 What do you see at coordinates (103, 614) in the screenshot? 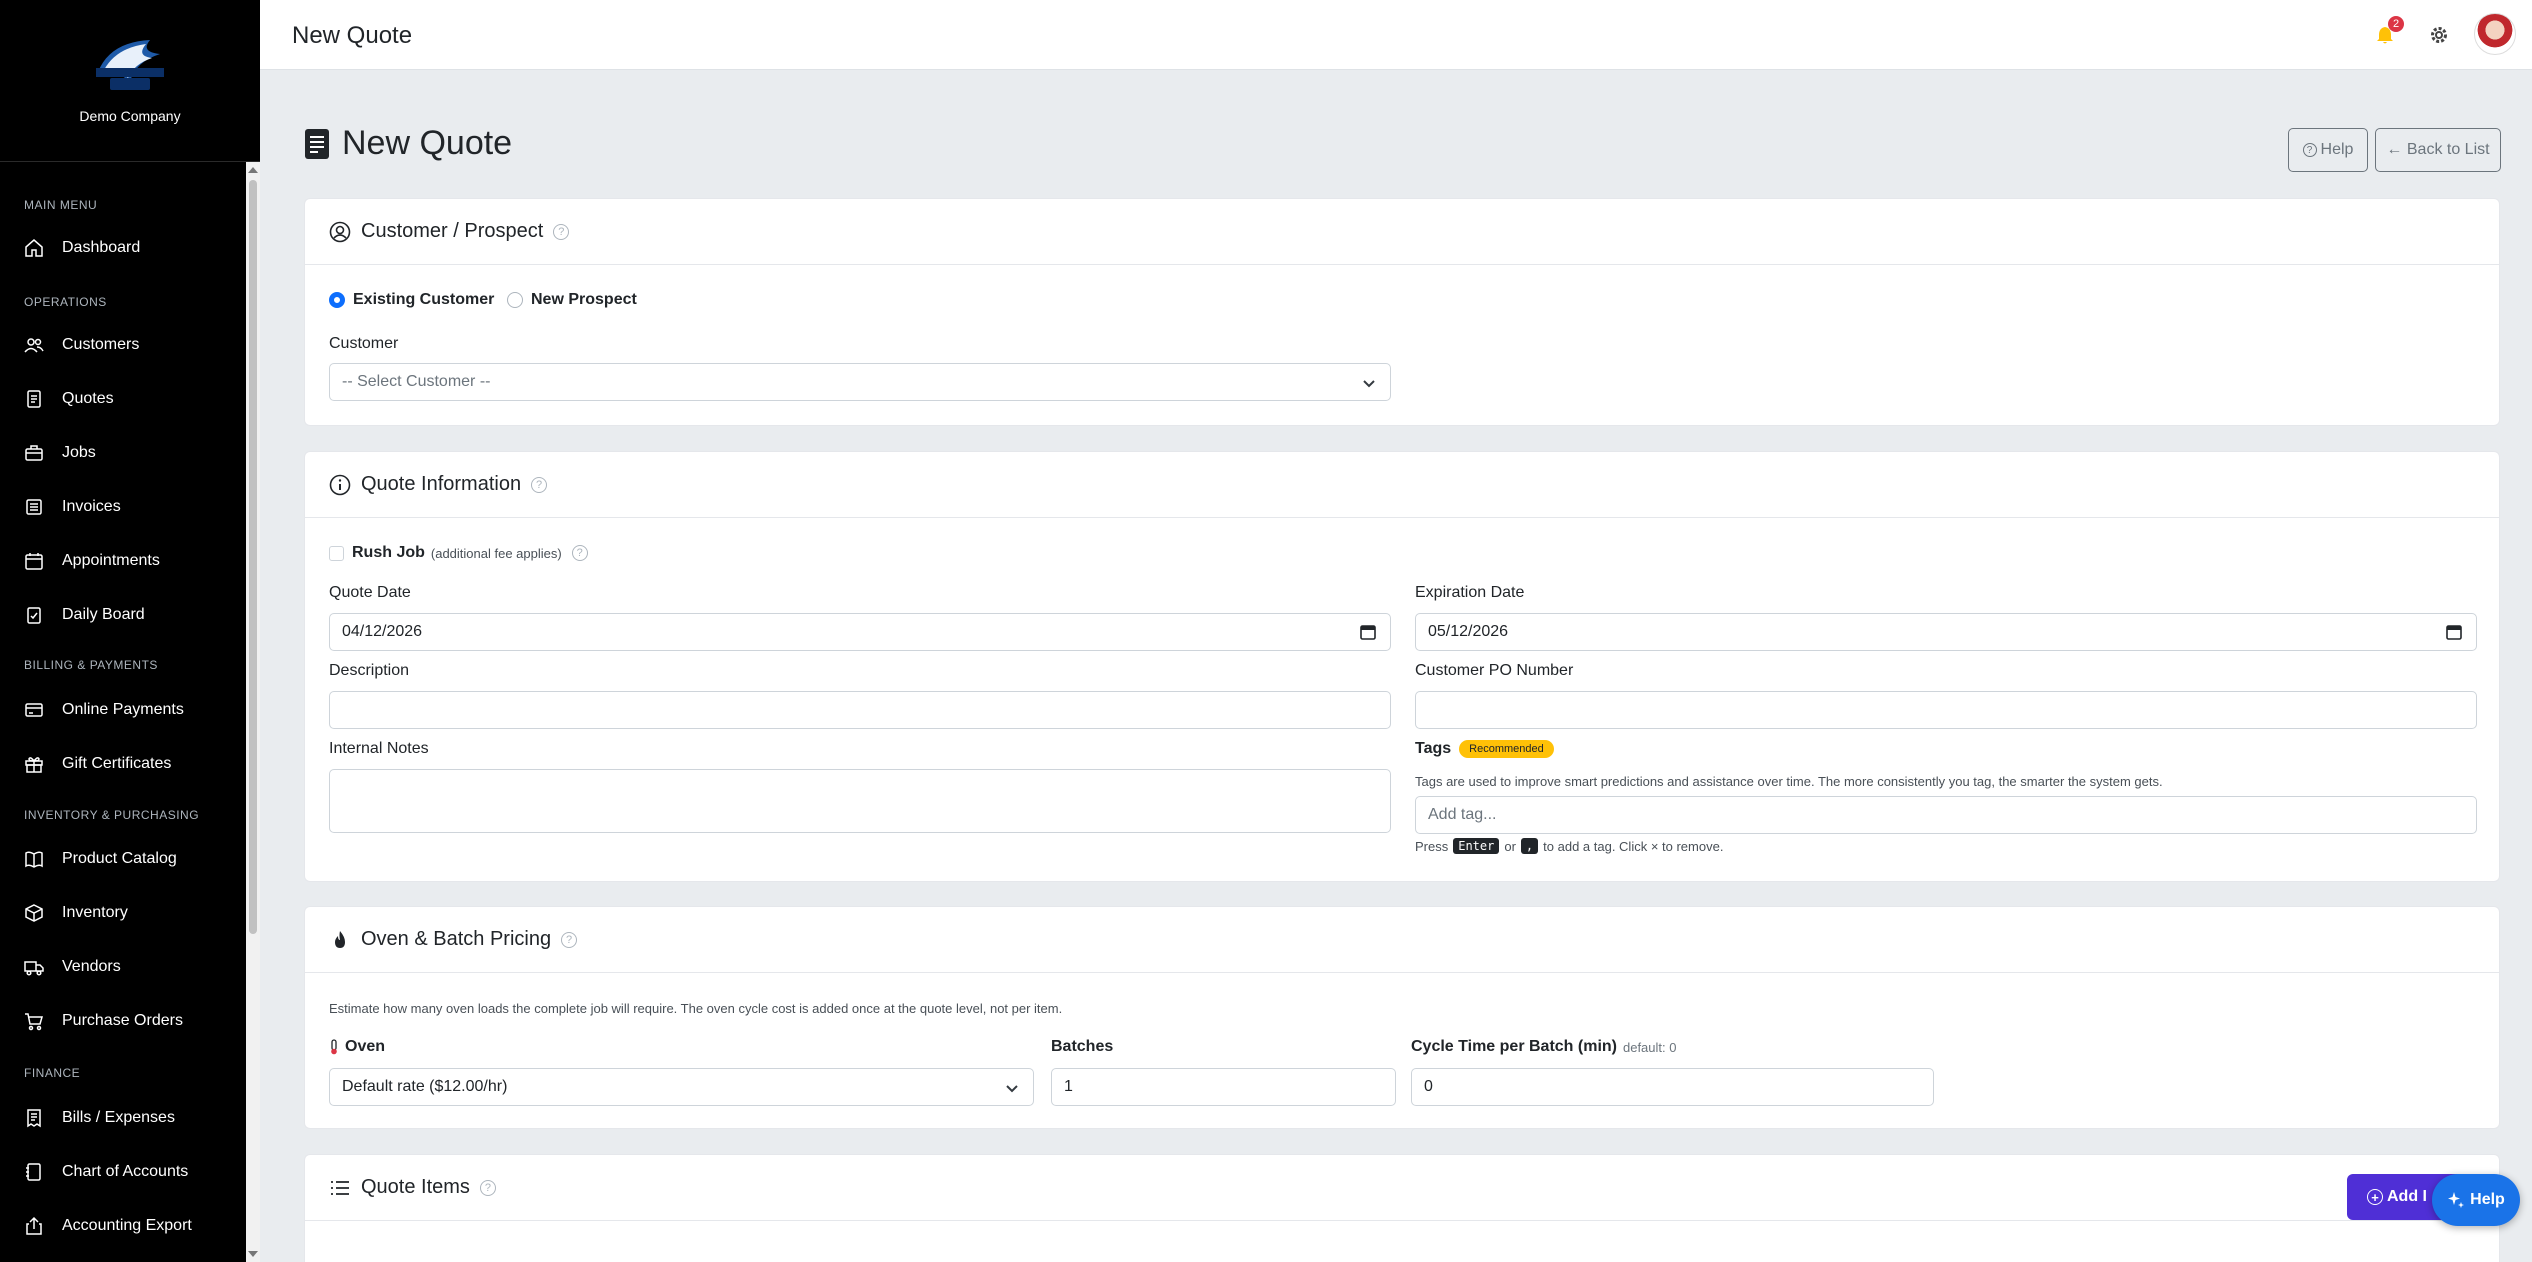
I see `sidebar-item-label: Daily Board` at bounding box center [103, 614].